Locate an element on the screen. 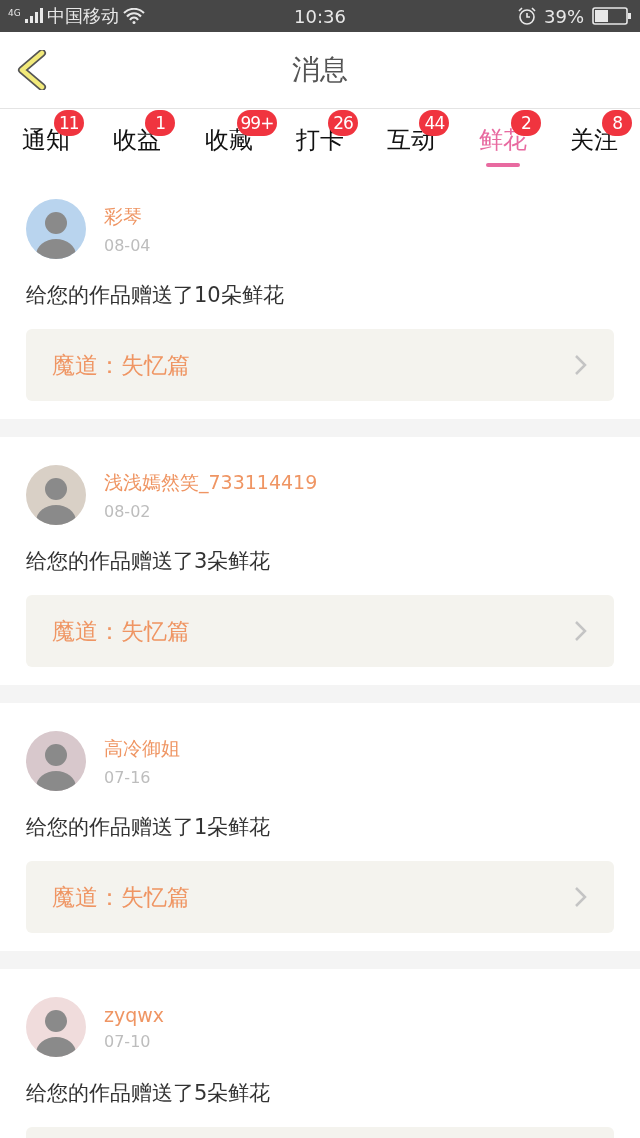  sender-name: 高冷御姐 is located at coordinates (142, 748).